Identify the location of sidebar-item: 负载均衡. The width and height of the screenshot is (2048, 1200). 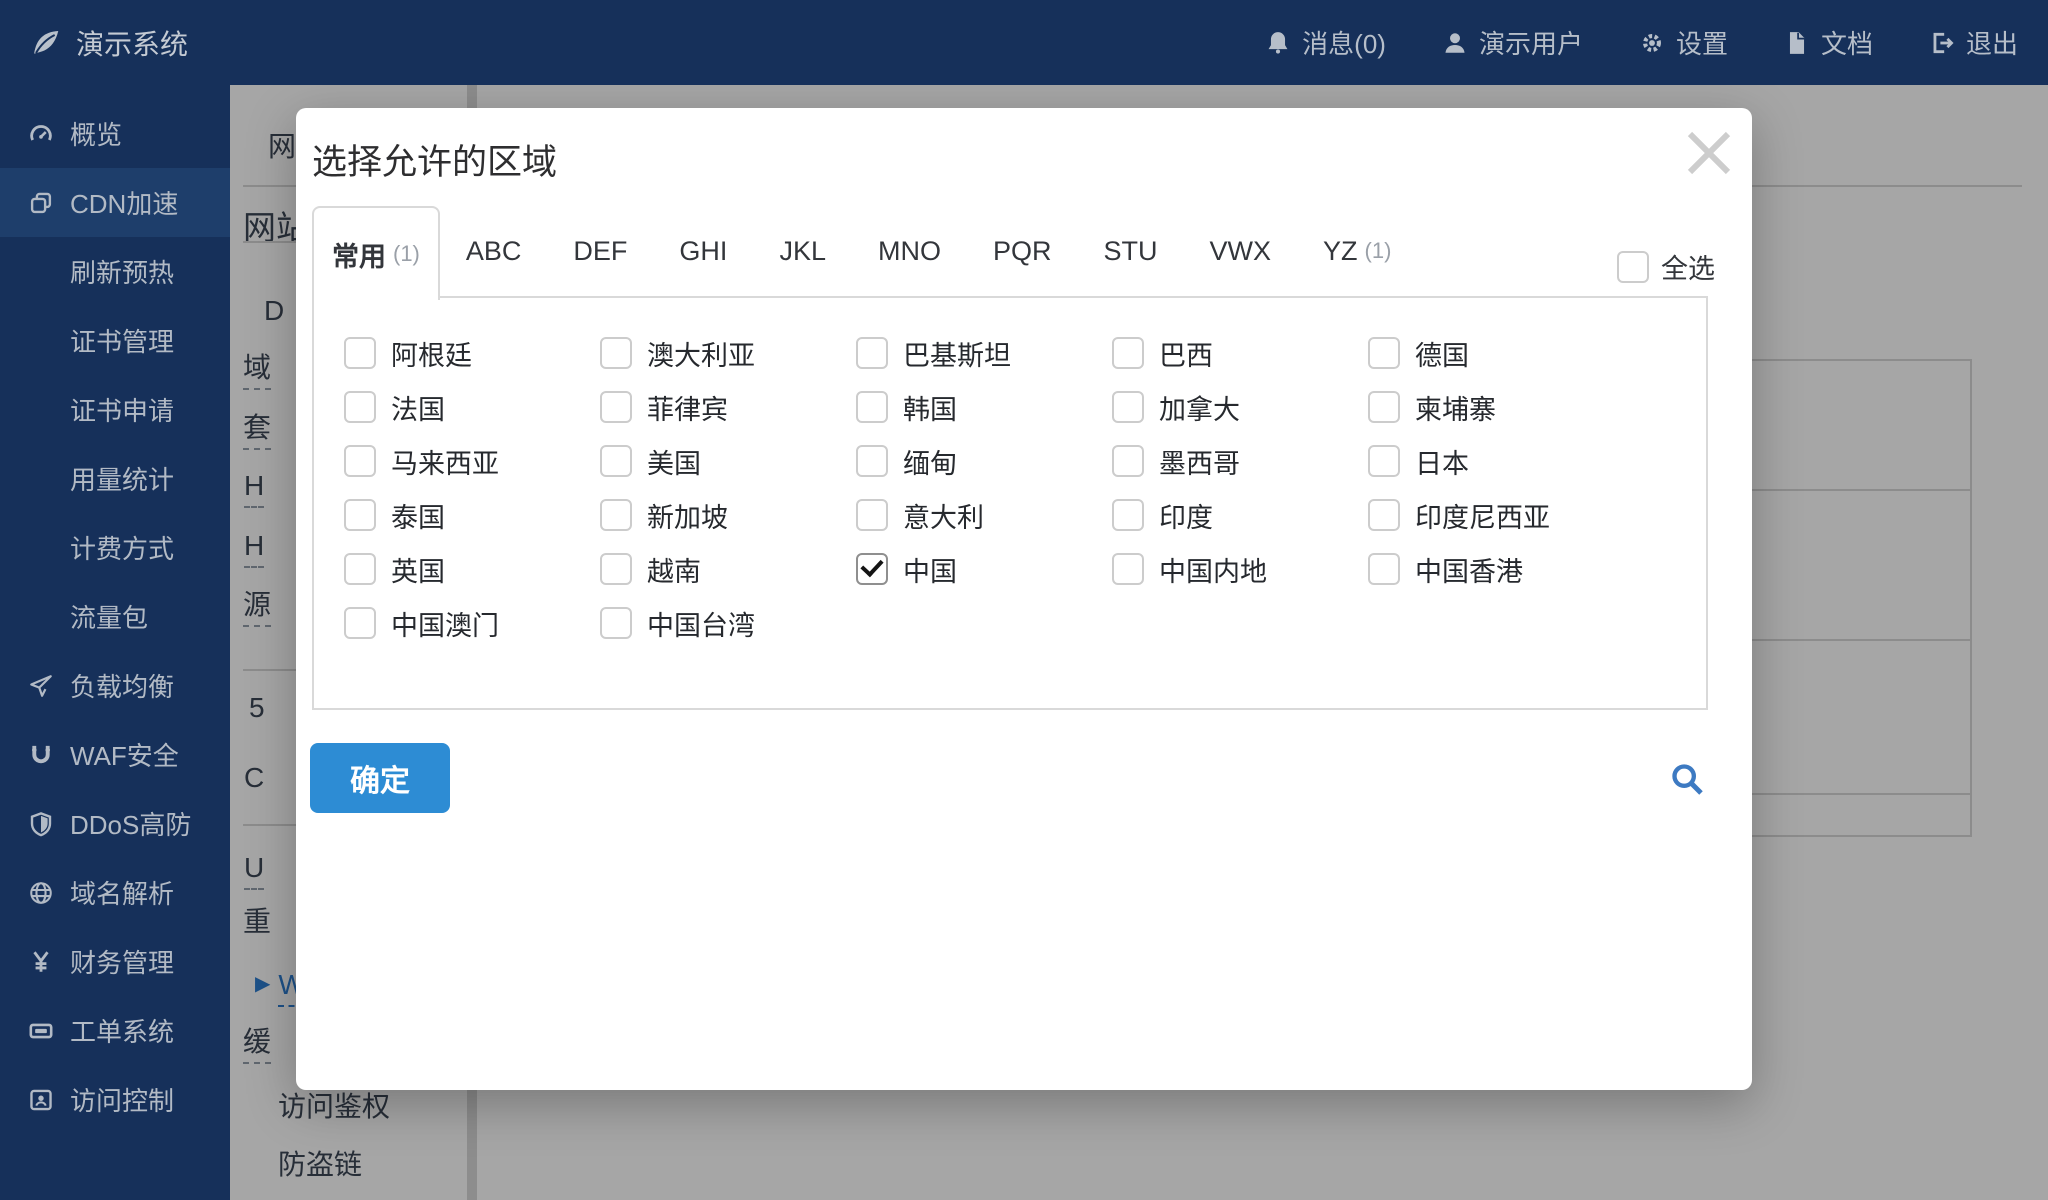
(115, 685).